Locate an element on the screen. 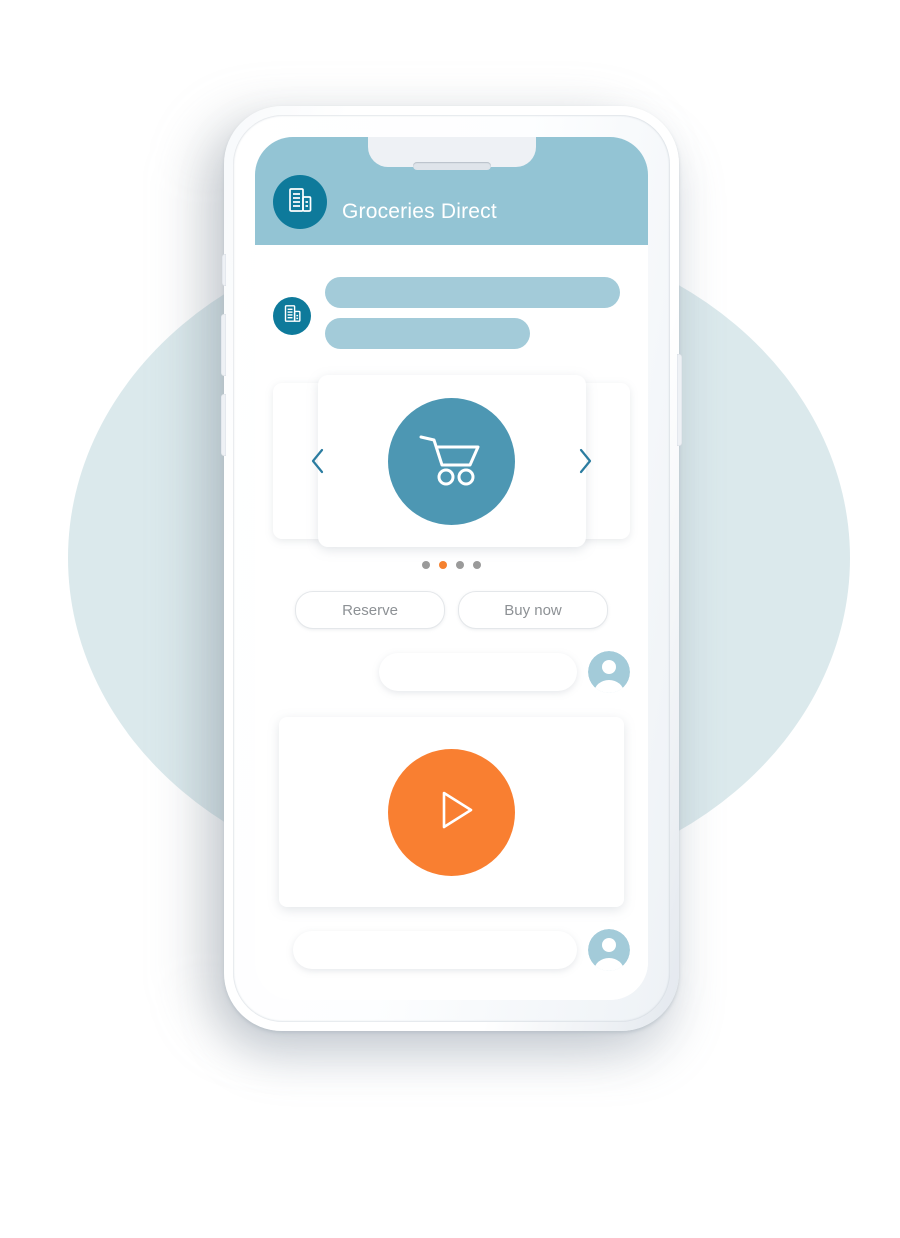 This screenshot has height=1238, width=900. quick-reply-button: Buy now is located at coordinates (533, 610).